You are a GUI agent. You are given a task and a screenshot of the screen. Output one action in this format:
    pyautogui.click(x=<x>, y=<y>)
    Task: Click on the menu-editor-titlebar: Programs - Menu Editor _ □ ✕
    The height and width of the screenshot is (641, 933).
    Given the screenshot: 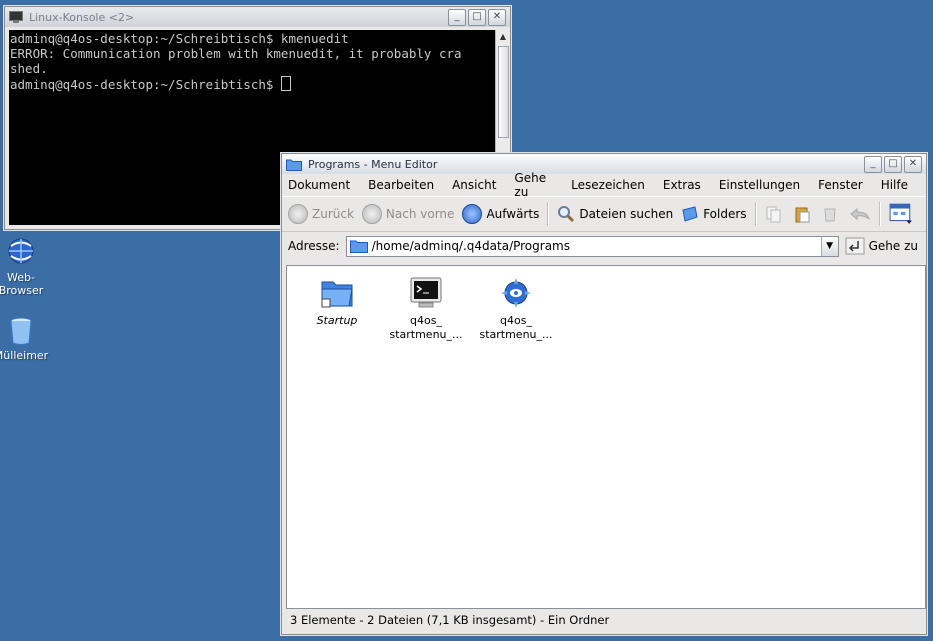 What is the action you would take?
    pyautogui.click(x=604, y=164)
    